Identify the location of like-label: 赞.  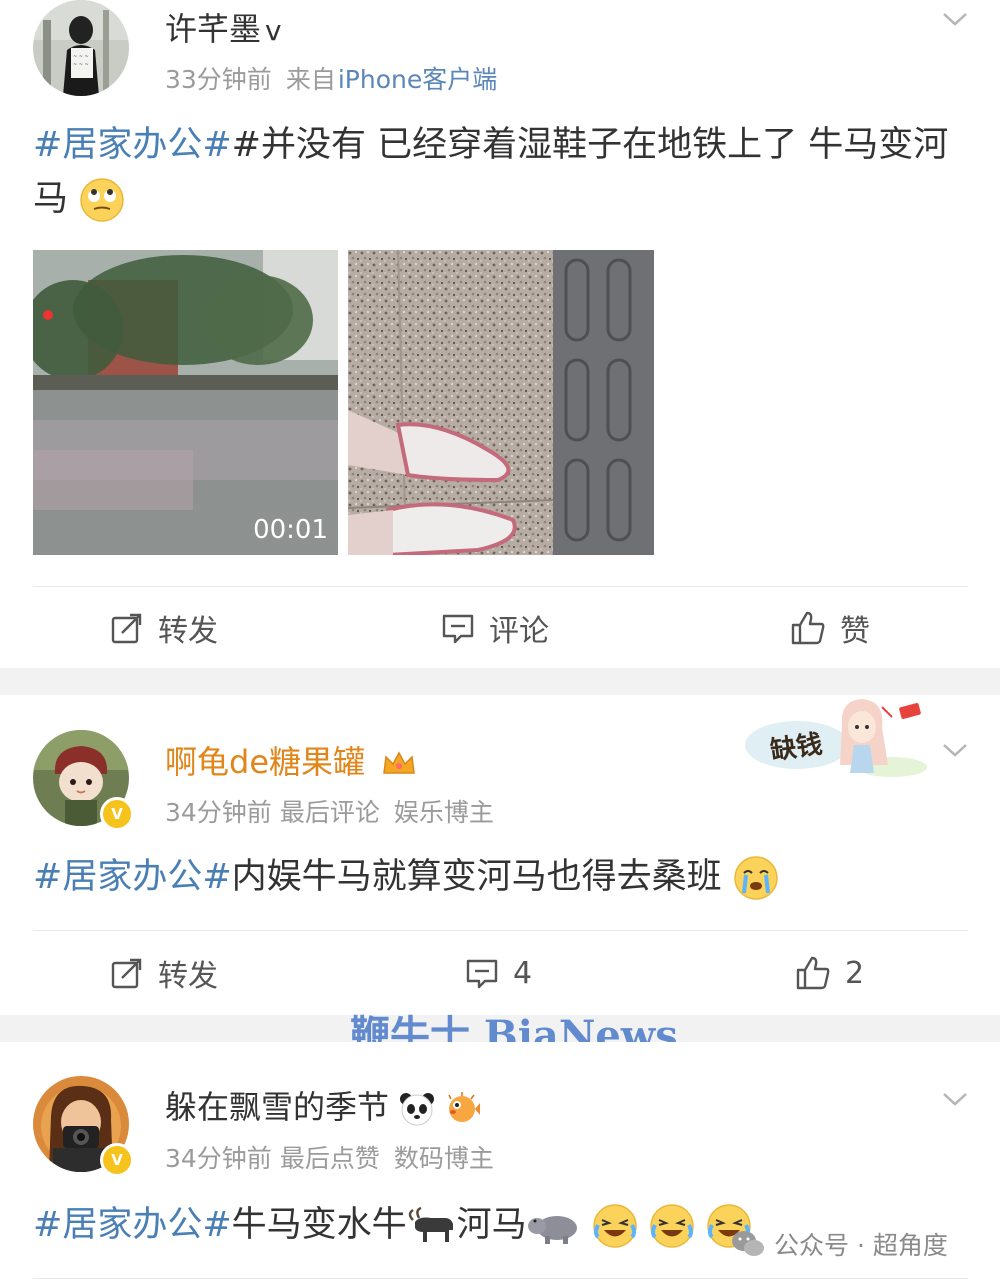
(855, 631).